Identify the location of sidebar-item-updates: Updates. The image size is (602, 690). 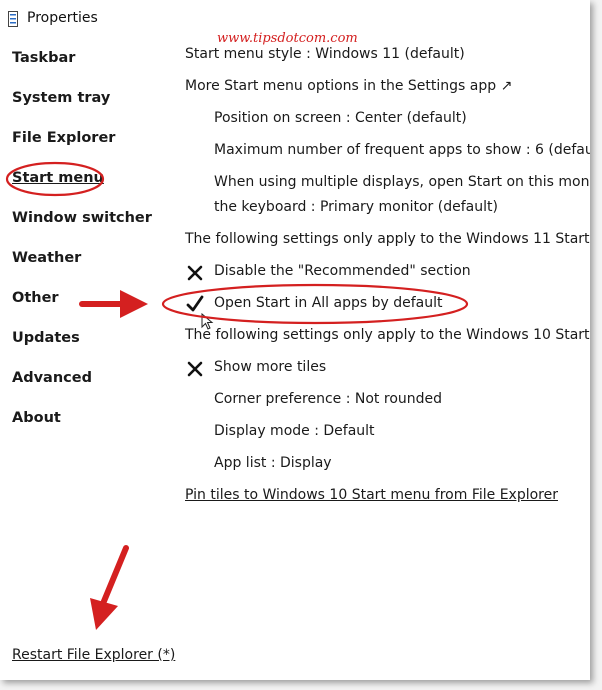
(46, 338).